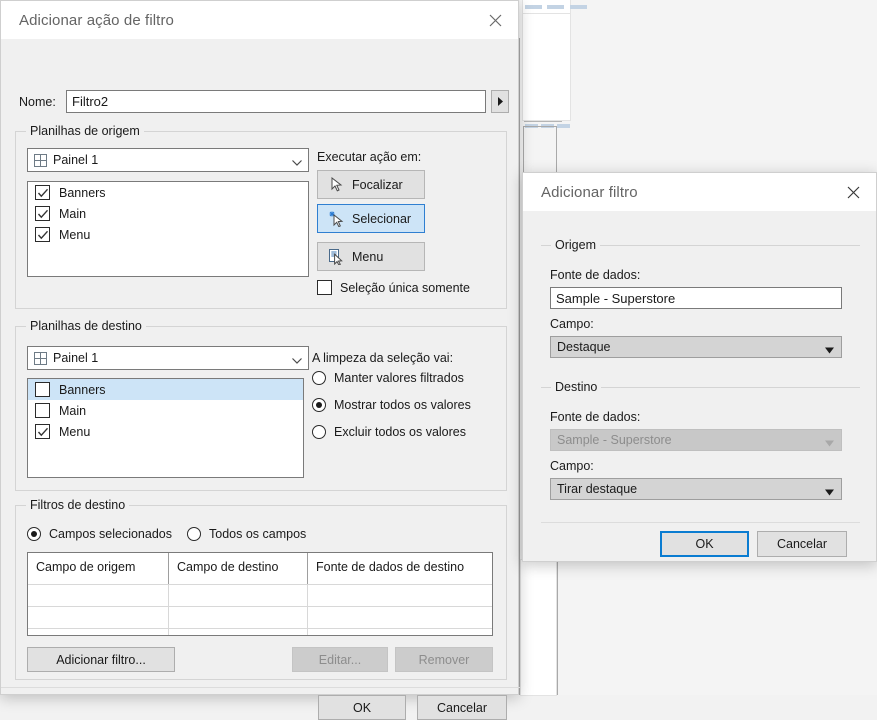 The image size is (877, 720). Describe the element at coordinates (382, 218) in the screenshot. I see `run-action-selecionar-label: Selecionar` at that location.